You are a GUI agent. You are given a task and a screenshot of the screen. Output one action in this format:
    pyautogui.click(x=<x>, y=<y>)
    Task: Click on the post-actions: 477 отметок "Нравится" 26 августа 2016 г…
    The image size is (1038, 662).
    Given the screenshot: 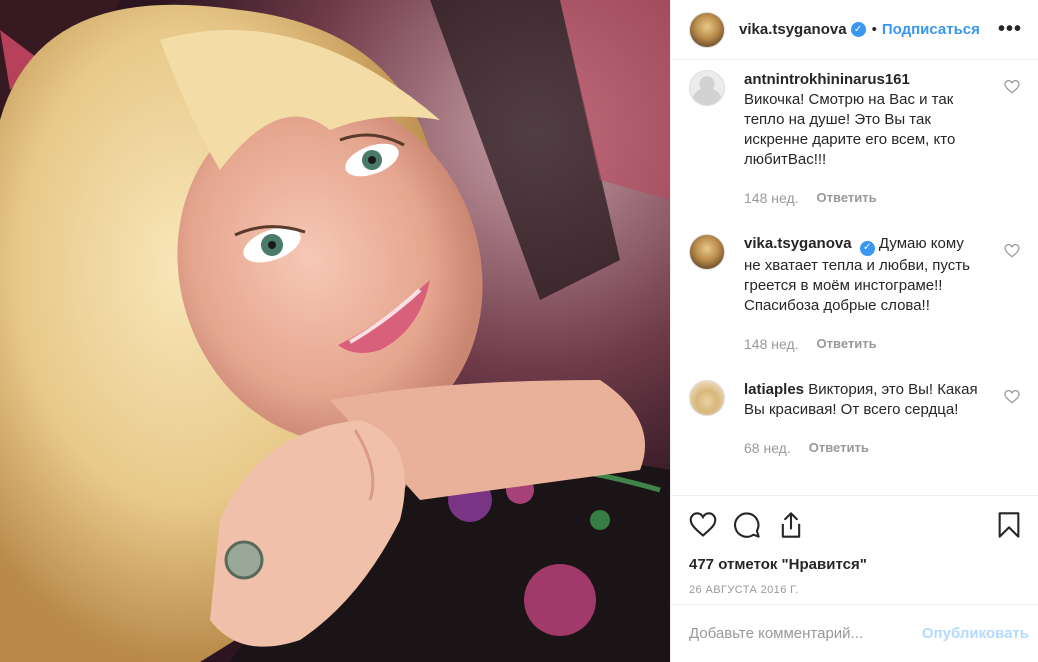 What is the action you would take?
    pyautogui.click(x=854, y=545)
    